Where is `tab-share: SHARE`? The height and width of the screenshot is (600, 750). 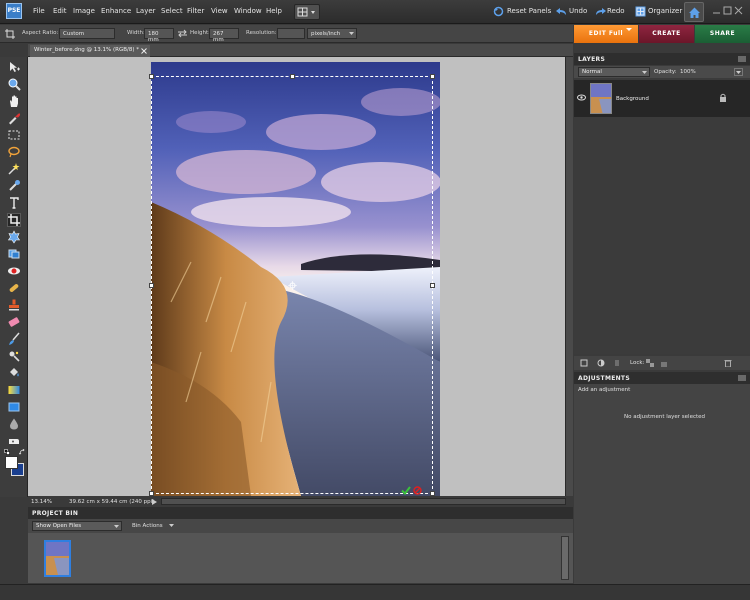 tab-share: SHARE is located at coordinates (722, 34).